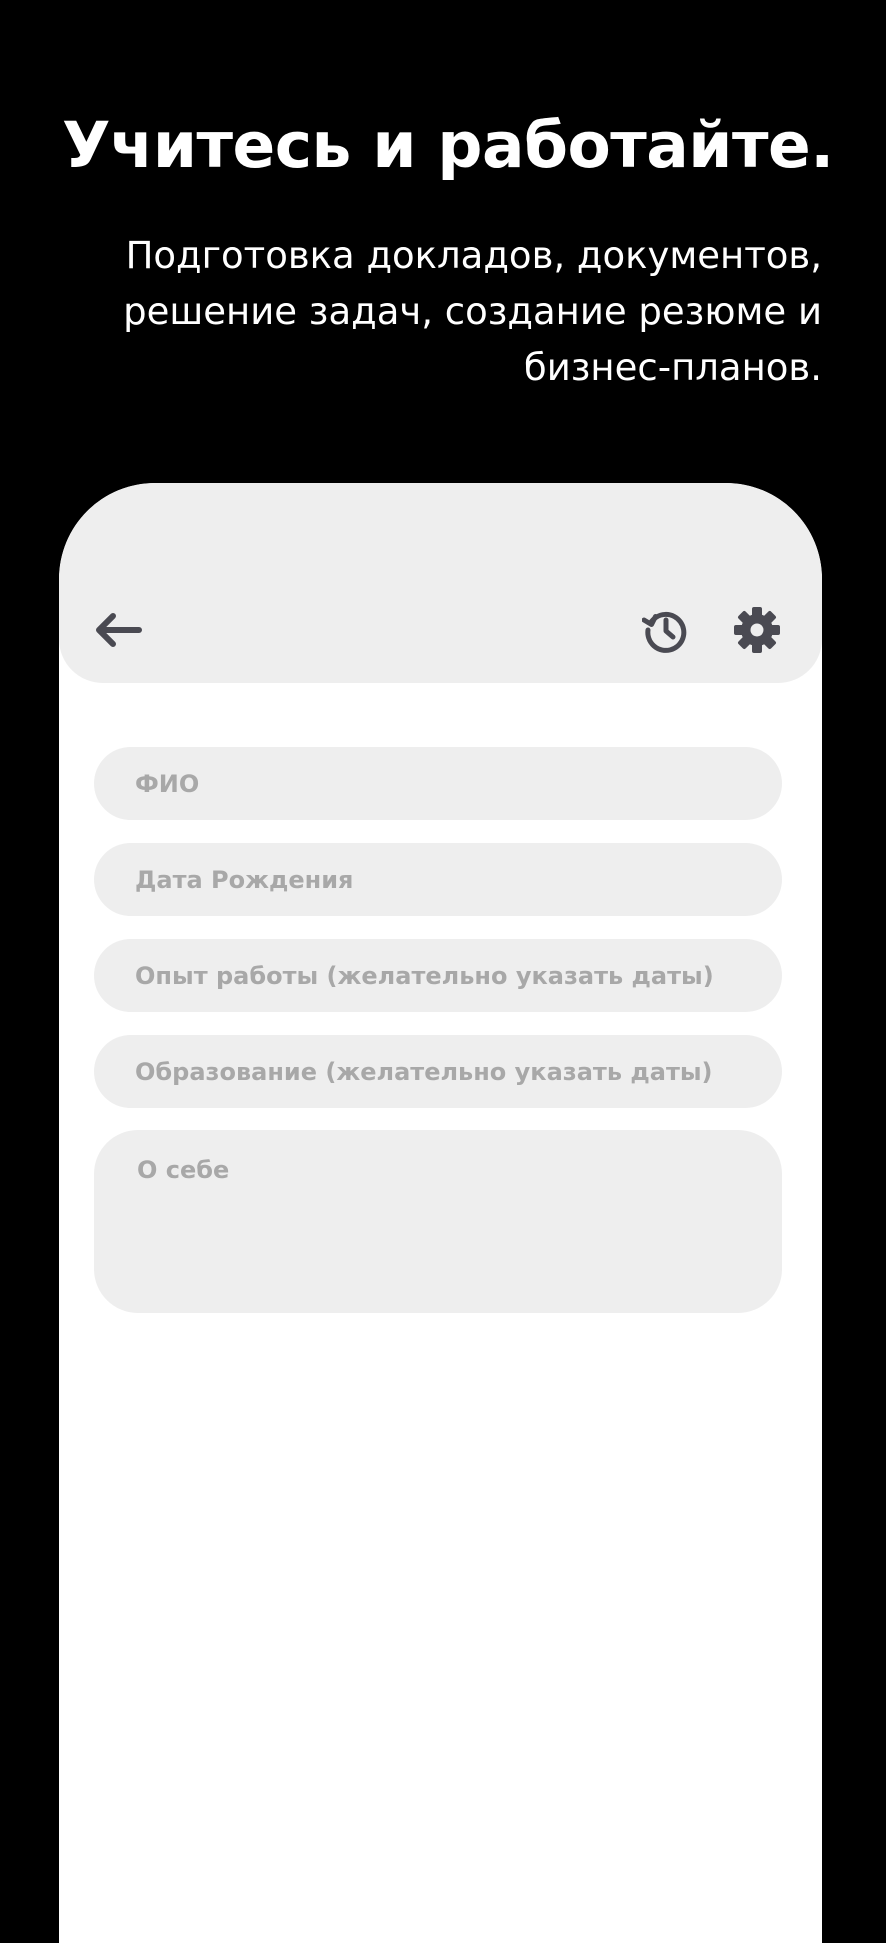 Image resolution: width=886 pixels, height=1943 pixels. What do you see at coordinates (448, 145) in the screenshot?
I see `promo-headline: Учитесь и работайте.` at bounding box center [448, 145].